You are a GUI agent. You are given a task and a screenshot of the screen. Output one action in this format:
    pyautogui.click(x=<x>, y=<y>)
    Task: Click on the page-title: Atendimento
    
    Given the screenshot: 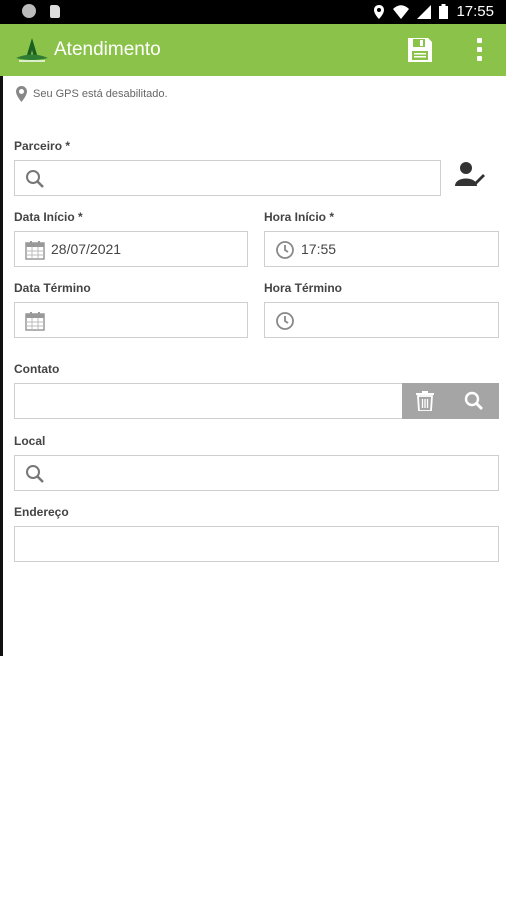 What is the action you would take?
    pyautogui.click(x=107, y=49)
    